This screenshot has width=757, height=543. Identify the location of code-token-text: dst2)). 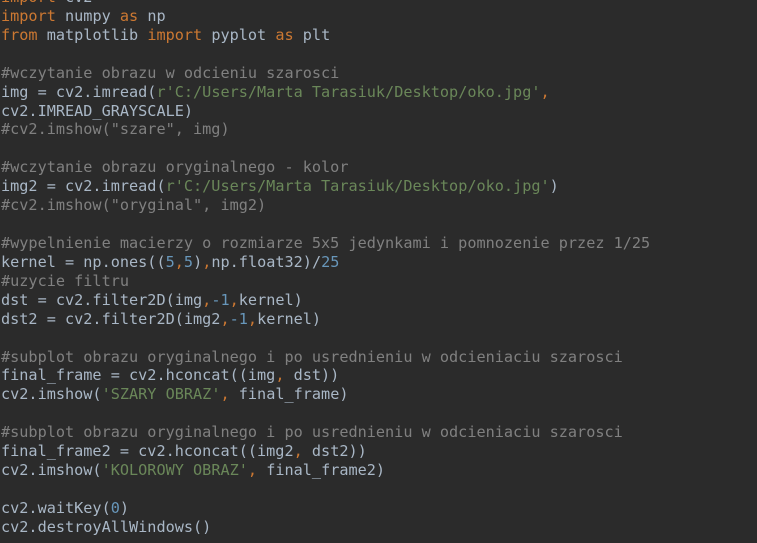
(334, 451).